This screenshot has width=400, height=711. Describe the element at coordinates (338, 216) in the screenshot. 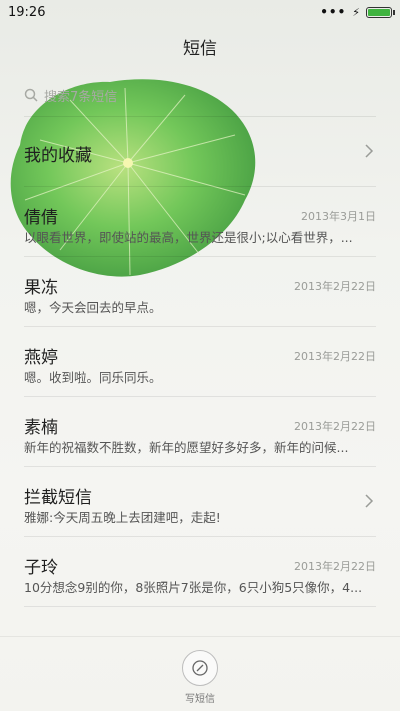

I see `message-date: 2013年3月1日` at that location.